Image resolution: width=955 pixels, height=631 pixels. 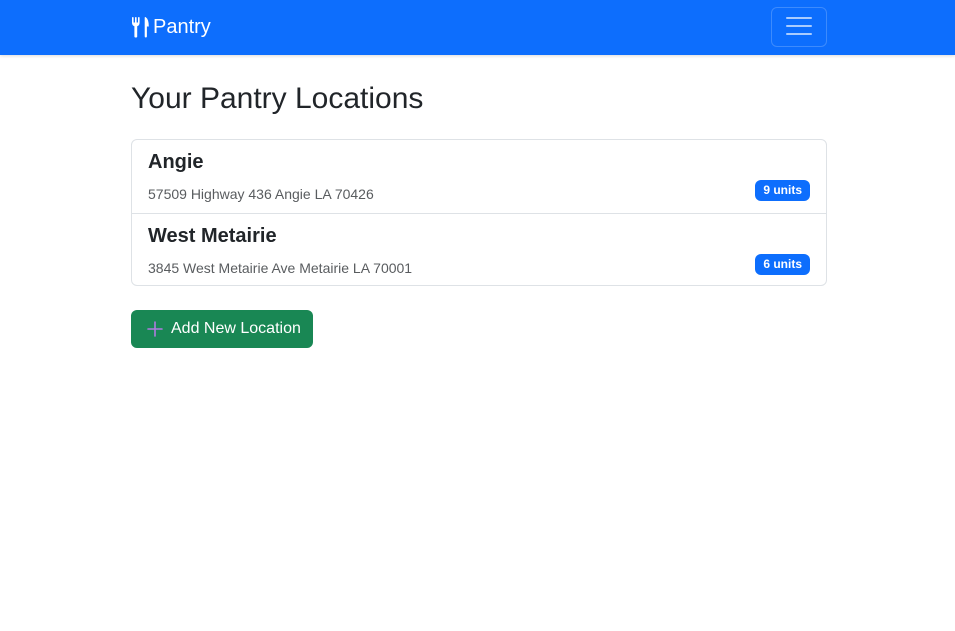 I want to click on location-address: 3845 West Metairie Ave Metairie LA 70001, so click(x=280, y=268).